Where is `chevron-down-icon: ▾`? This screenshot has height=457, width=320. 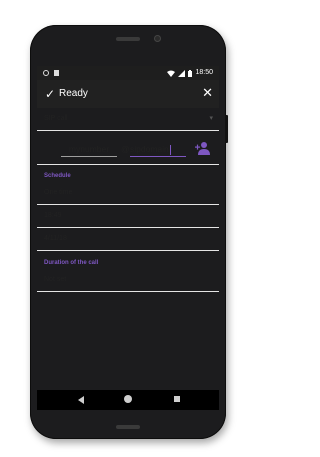 chevron-down-icon: ▾ is located at coordinates (211, 118).